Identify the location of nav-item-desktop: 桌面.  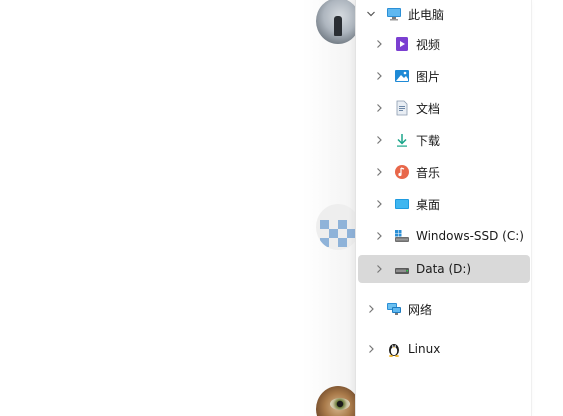
(444, 204).